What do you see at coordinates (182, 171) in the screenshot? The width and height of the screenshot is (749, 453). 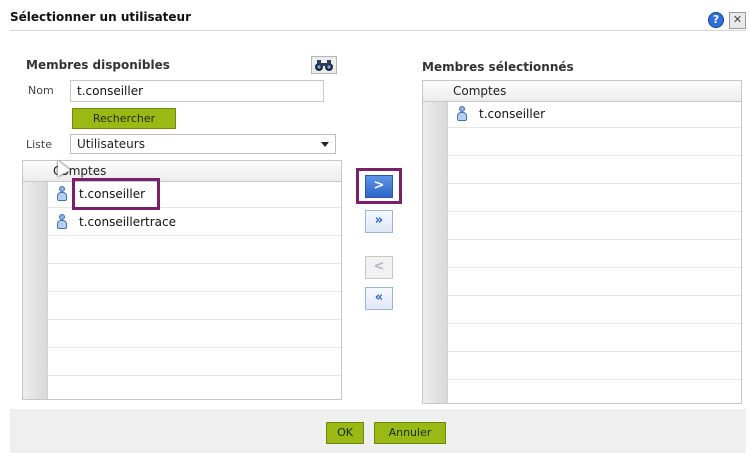 I see `available-column-header: Comptes` at bounding box center [182, 171].